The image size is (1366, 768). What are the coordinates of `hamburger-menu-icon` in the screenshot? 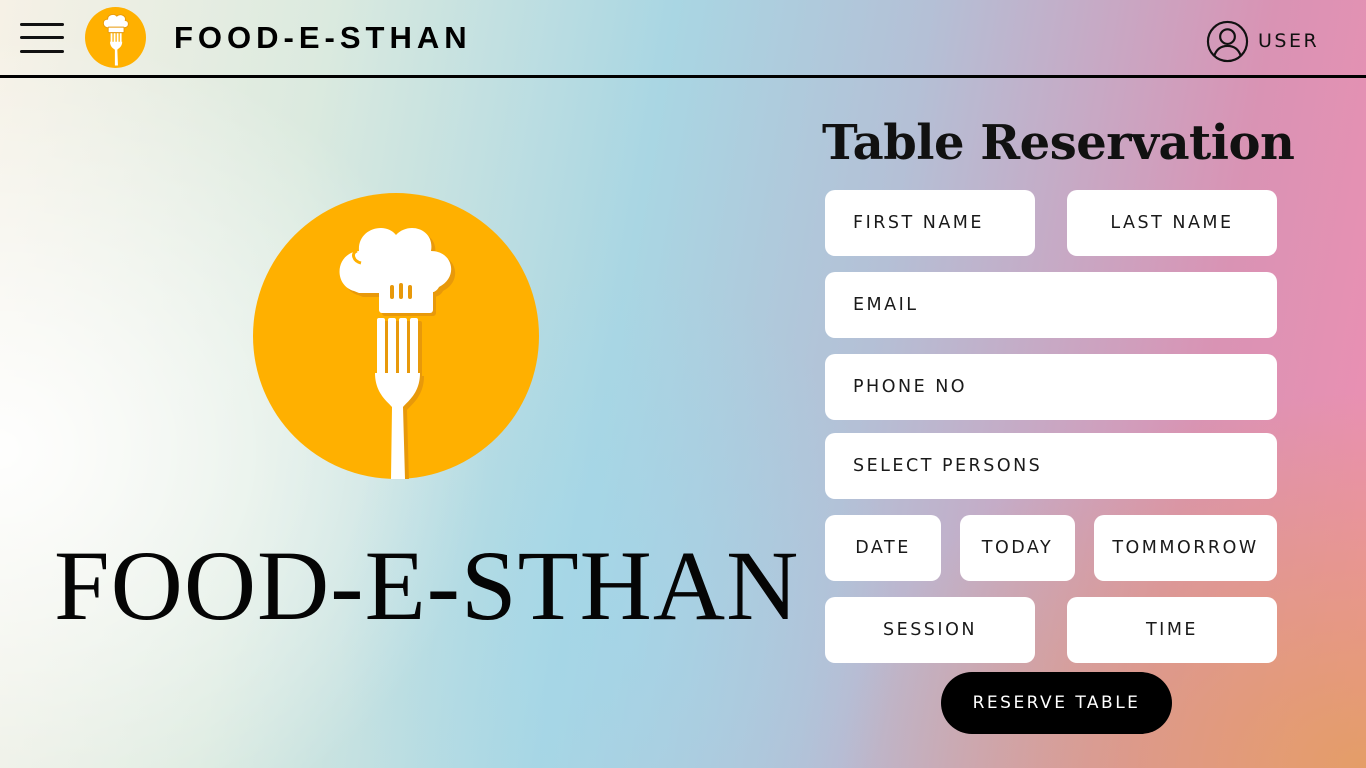 It's located at (42, 38).